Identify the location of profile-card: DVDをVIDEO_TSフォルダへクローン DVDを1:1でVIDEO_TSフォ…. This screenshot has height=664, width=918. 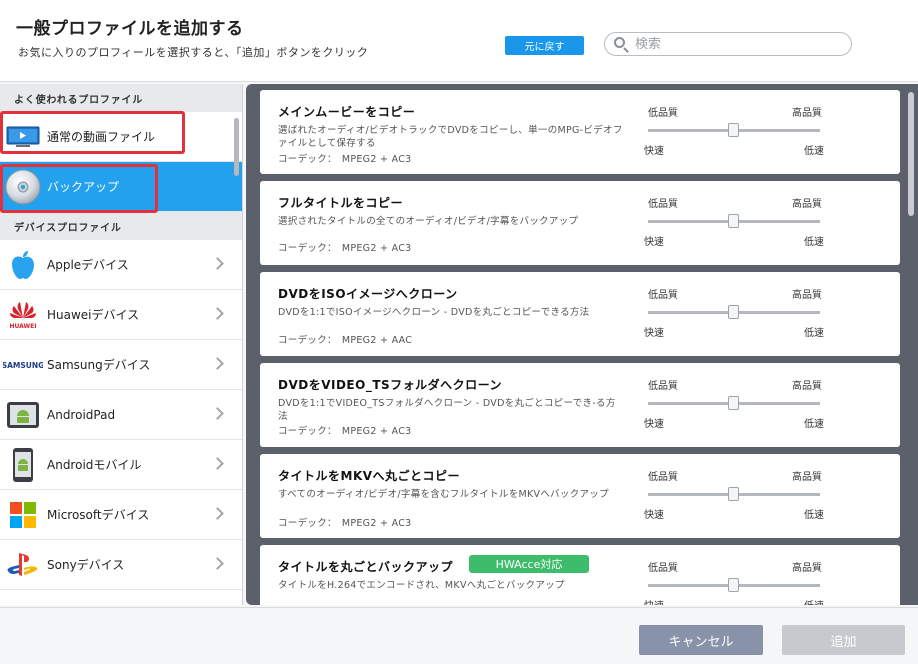
(580, 405).